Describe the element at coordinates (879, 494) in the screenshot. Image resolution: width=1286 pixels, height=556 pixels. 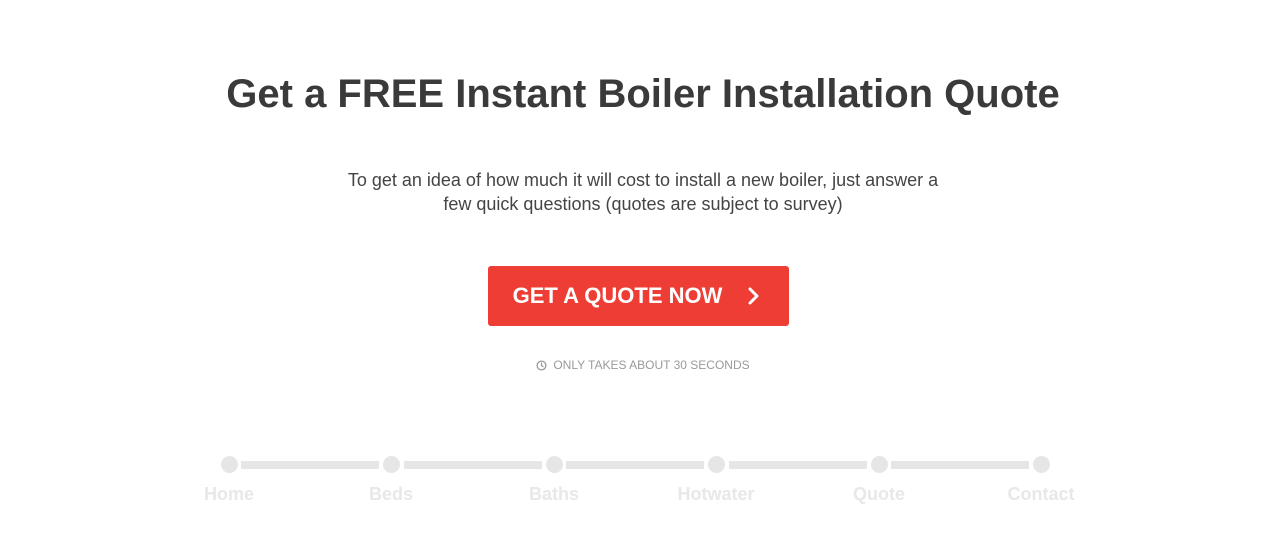
I see `step-label: Quote` at that location.